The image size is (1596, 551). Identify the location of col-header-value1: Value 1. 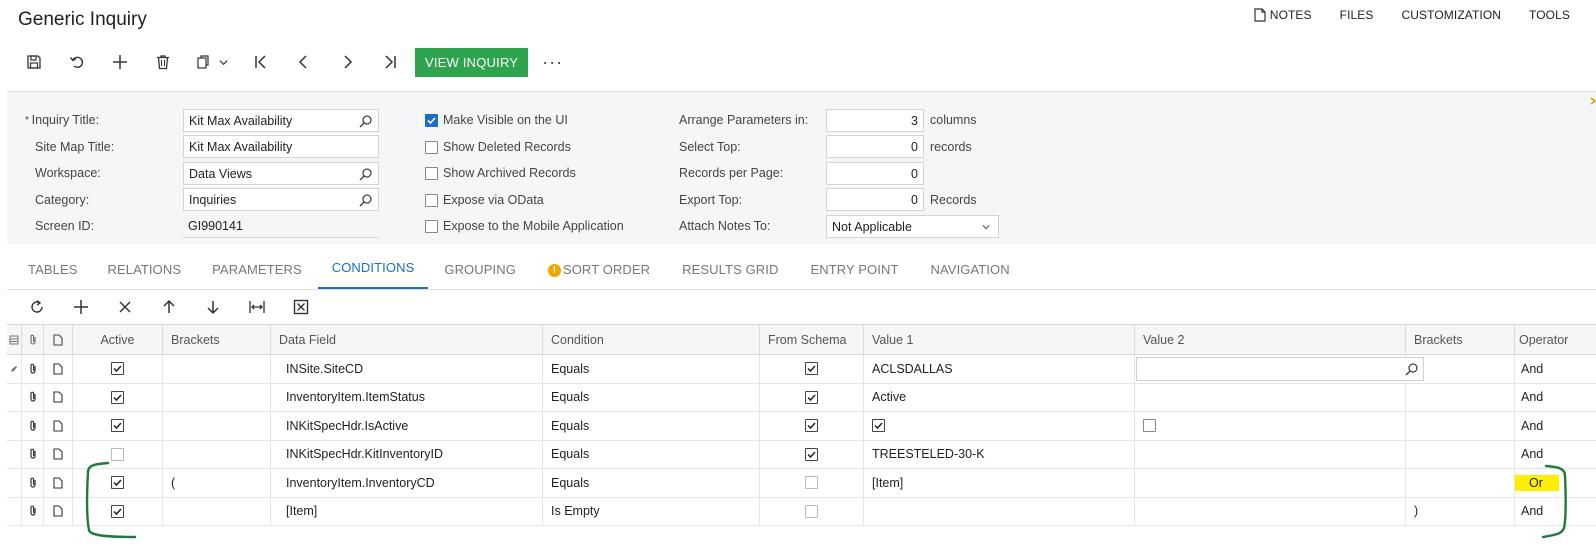
(999, 339).